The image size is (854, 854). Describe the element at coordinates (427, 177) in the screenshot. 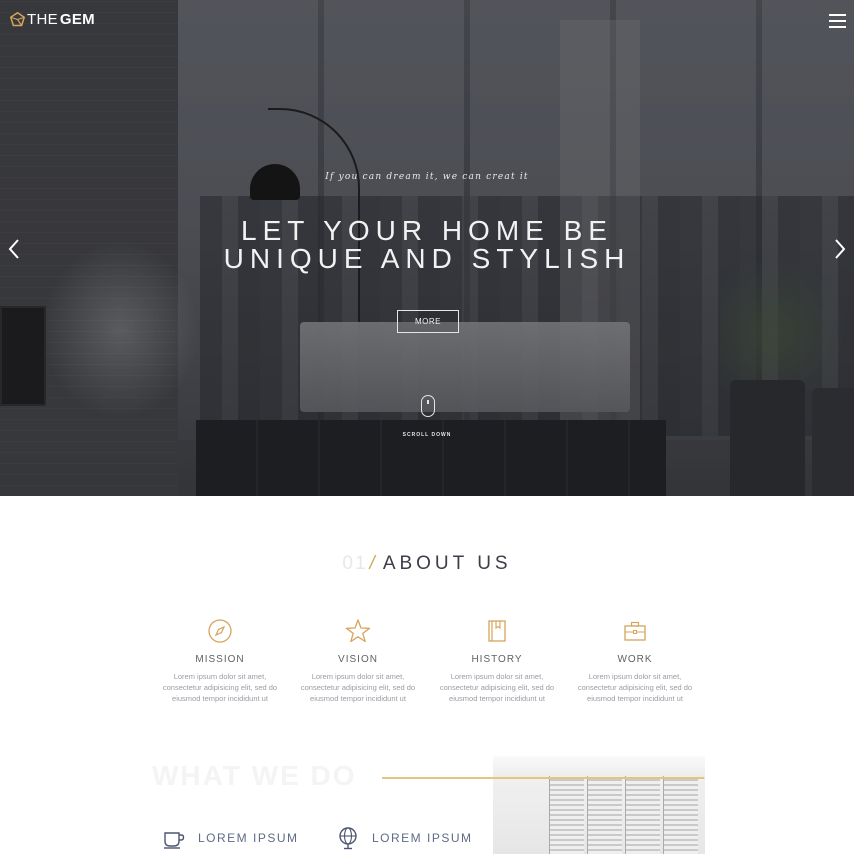

I see `hero-tagline: If you can dream it, we can creat it` at that location.